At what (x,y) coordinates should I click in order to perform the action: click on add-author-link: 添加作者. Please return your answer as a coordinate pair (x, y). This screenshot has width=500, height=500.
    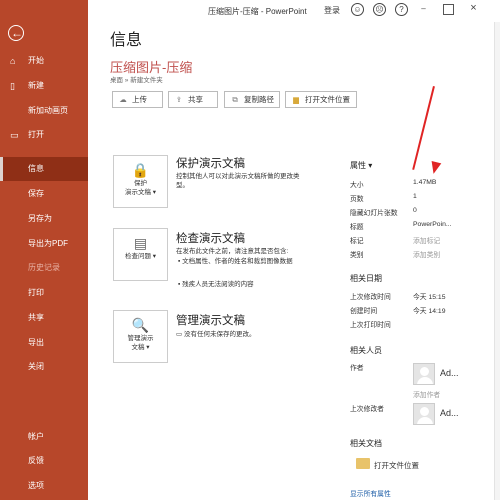
    Looking at the image, I should click on (426, 394).